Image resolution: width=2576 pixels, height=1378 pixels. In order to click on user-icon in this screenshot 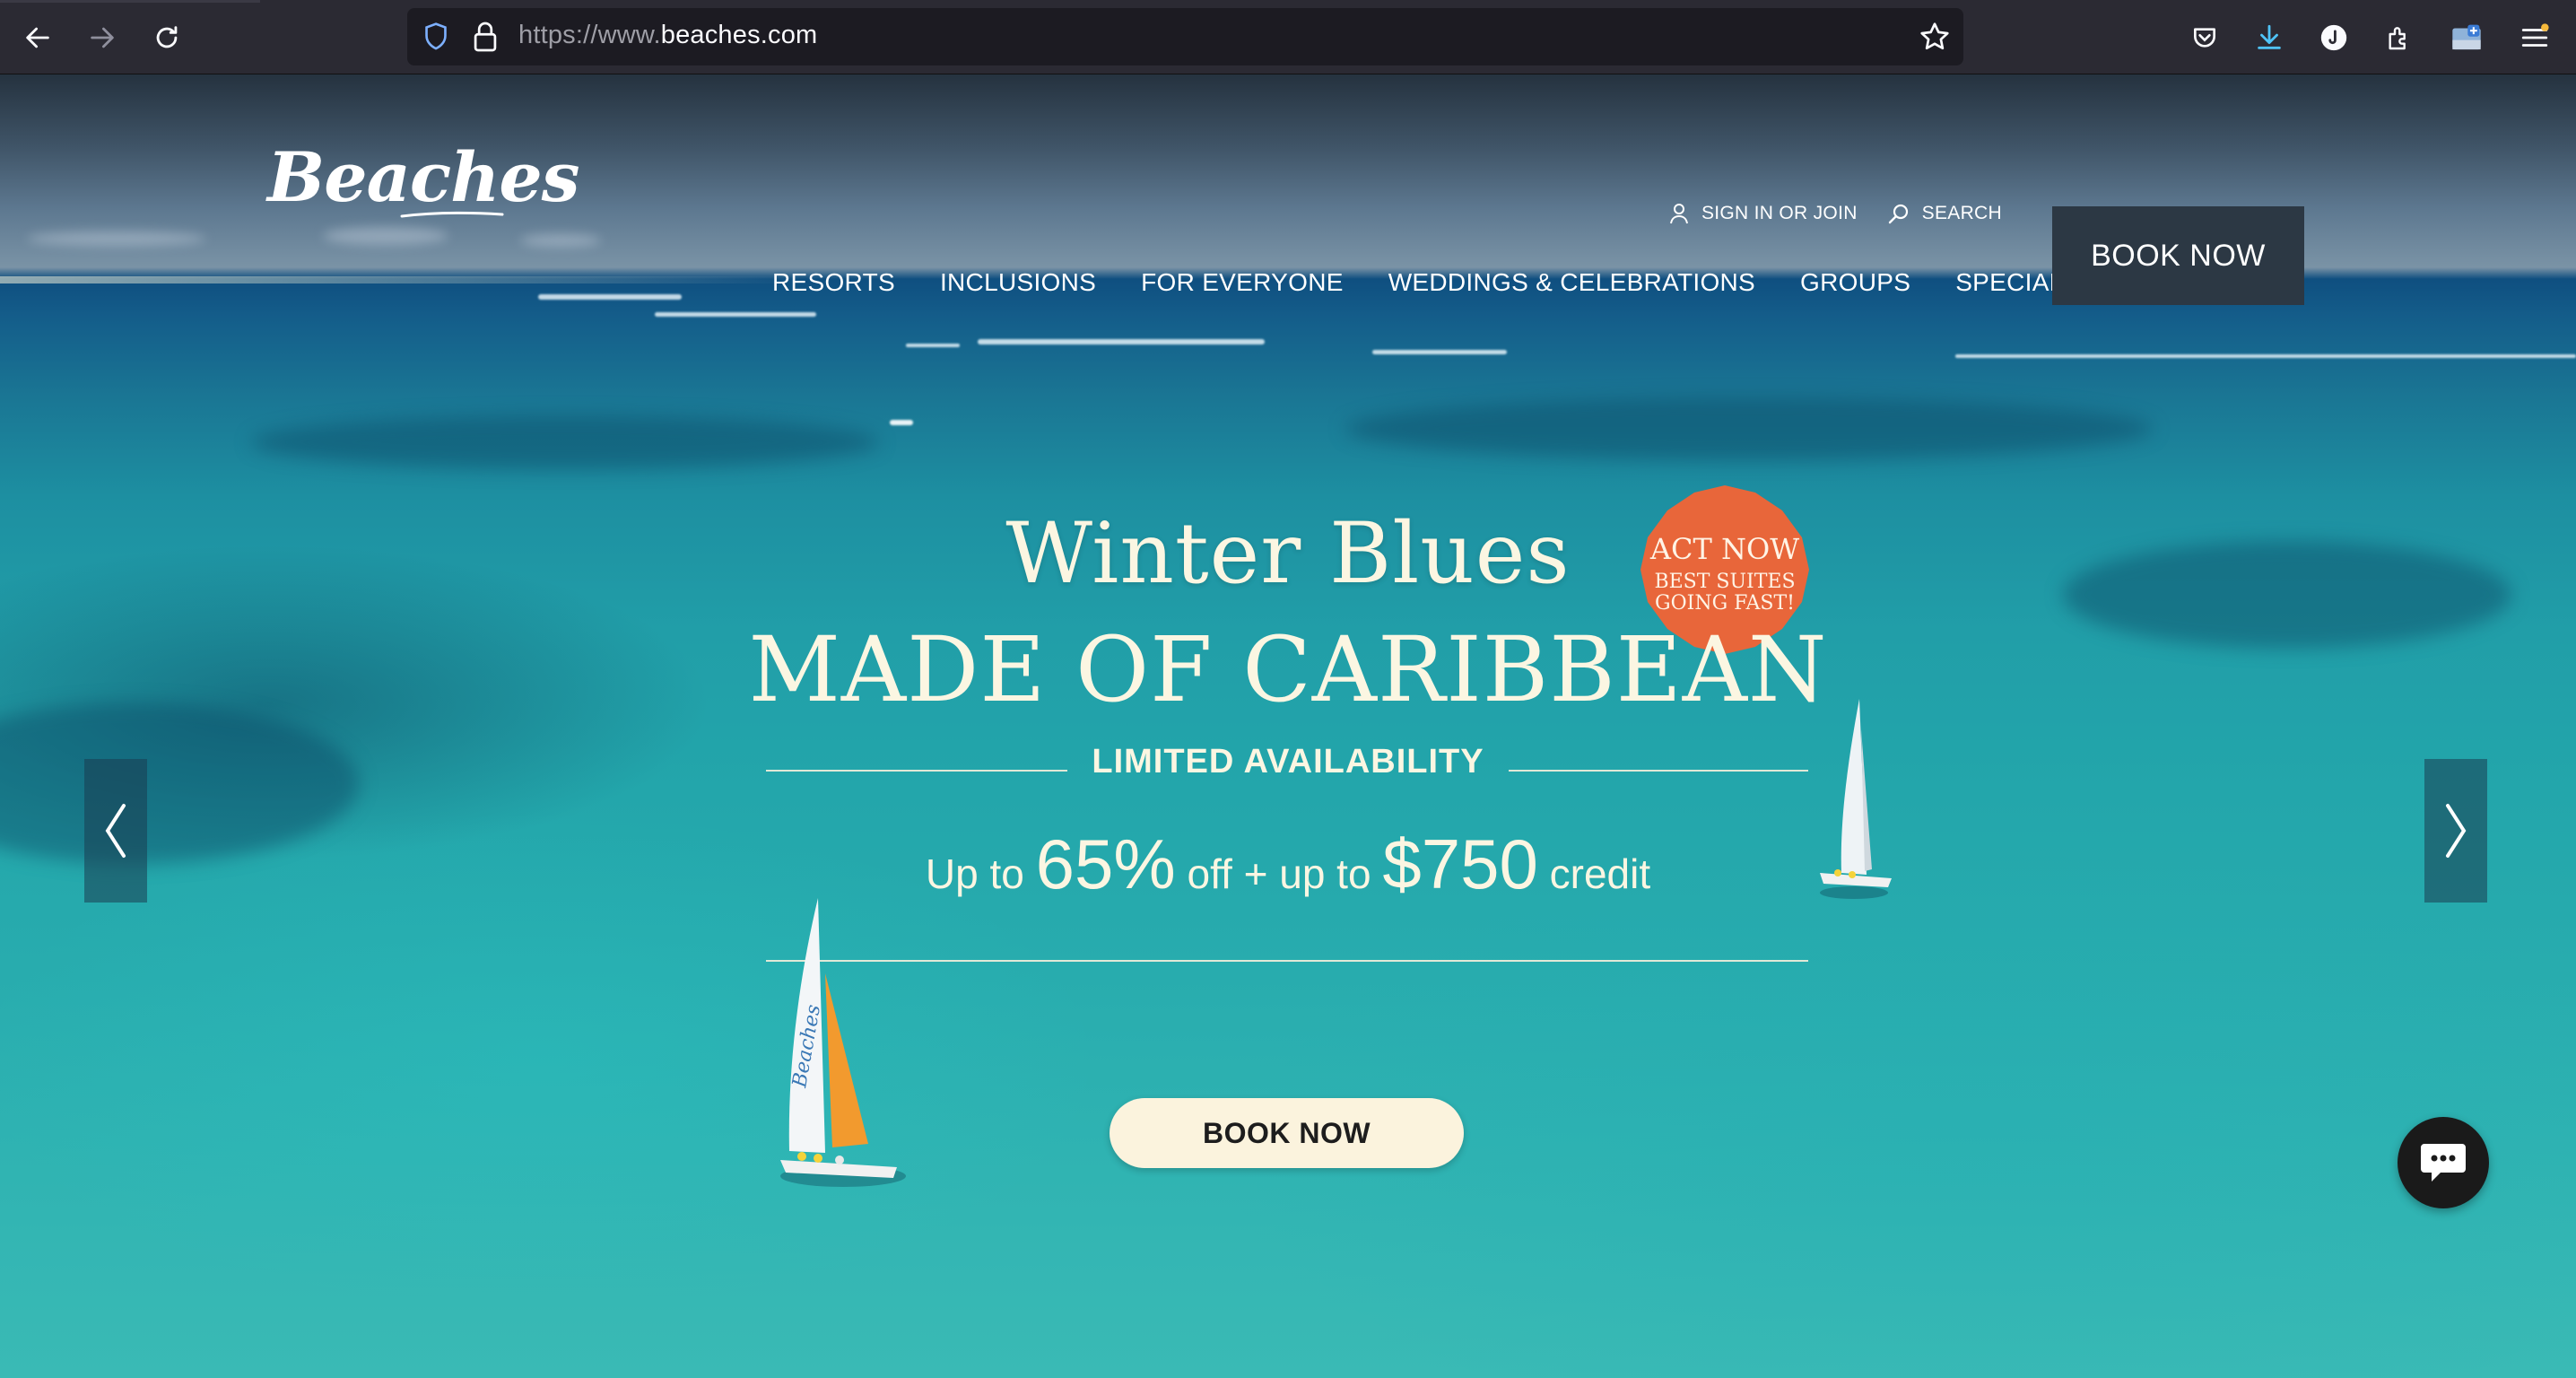, I will do `click(1678, 214)`.